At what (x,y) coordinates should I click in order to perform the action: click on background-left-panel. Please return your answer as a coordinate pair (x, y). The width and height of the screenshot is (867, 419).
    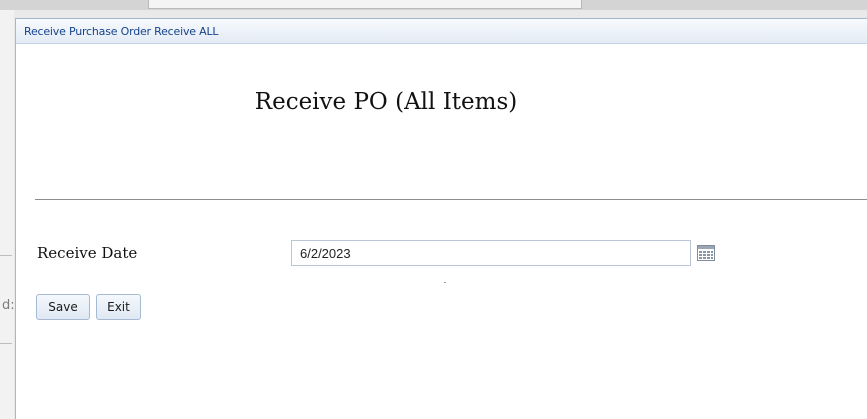
    Looking at the image, I should click on (7, 214).